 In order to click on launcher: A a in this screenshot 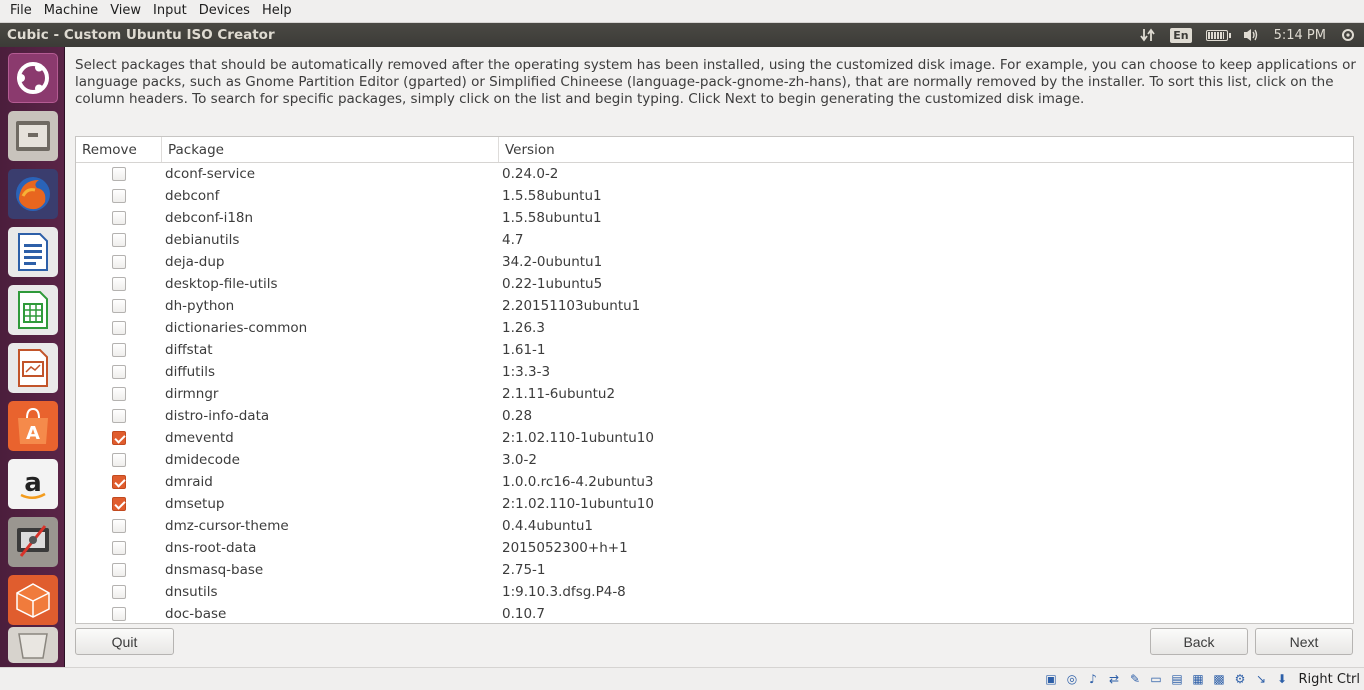, I will do `click(32, 357)`.